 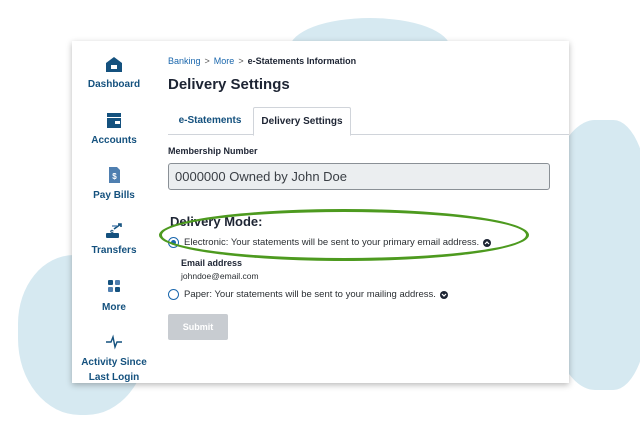 I want to click on sidebar-item-label: Transfers, so click(x=114, y=250).